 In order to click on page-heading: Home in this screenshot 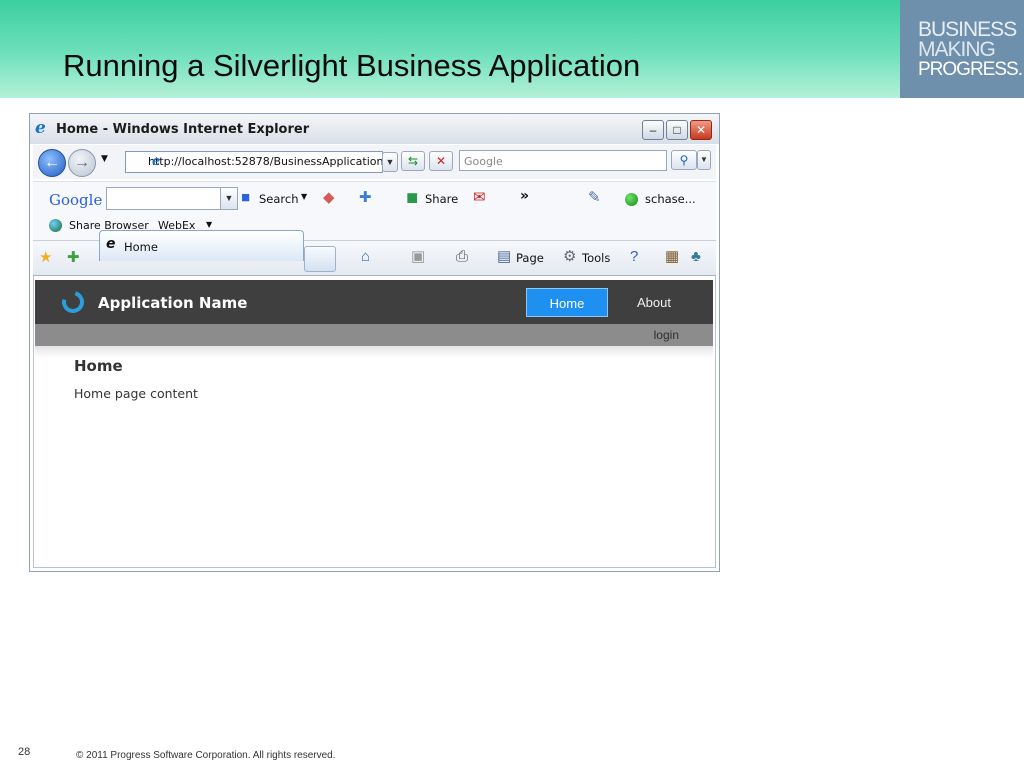, I will do `click(98, 366)`.